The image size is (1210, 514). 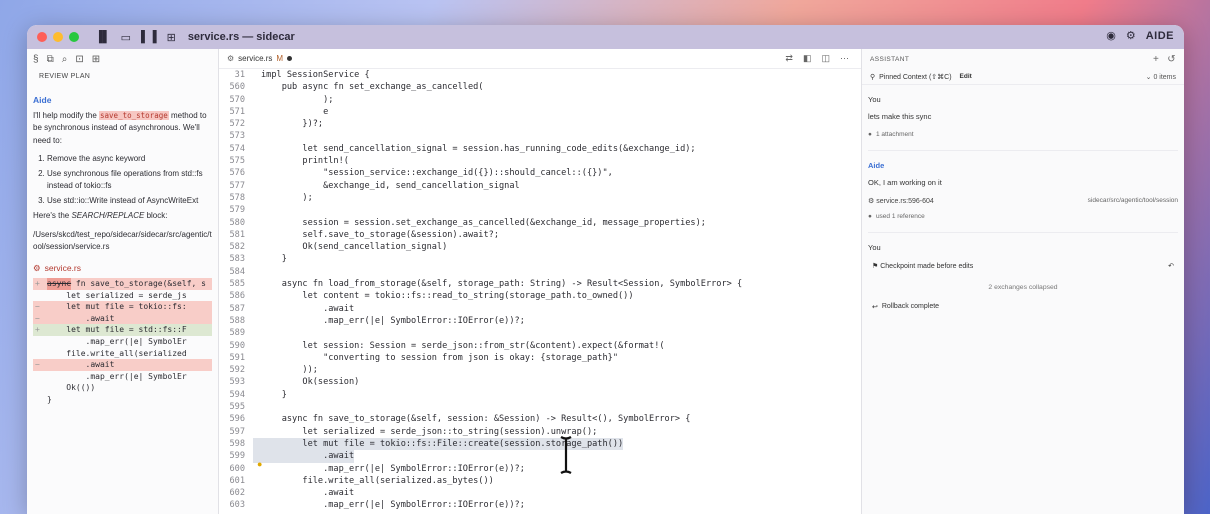 What do you see at coordinates (540, 210) in the screenshot?
I see `code-line: 579` at bounding box center [540, 210].